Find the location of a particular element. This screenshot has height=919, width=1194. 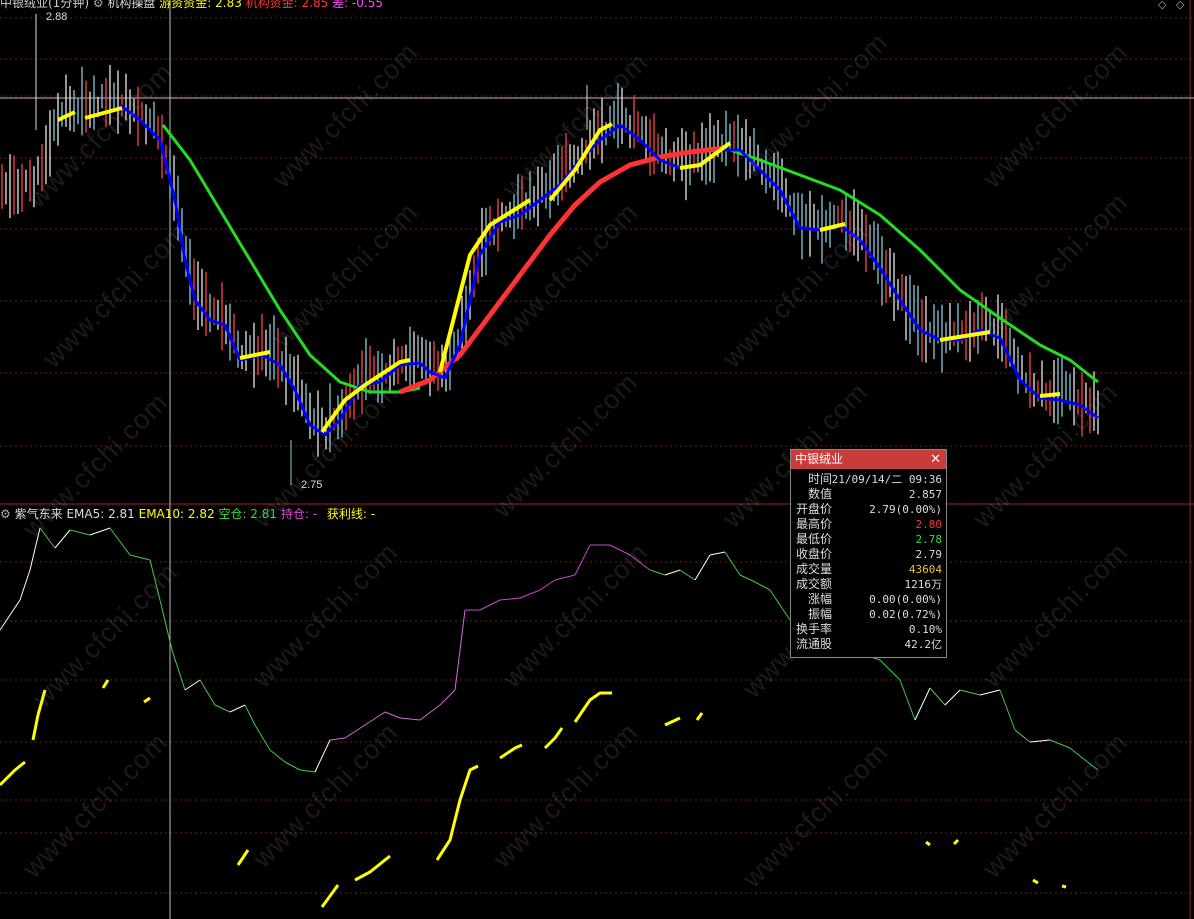

info-row: 数值 2.857 is located at coordinates (868, 494).